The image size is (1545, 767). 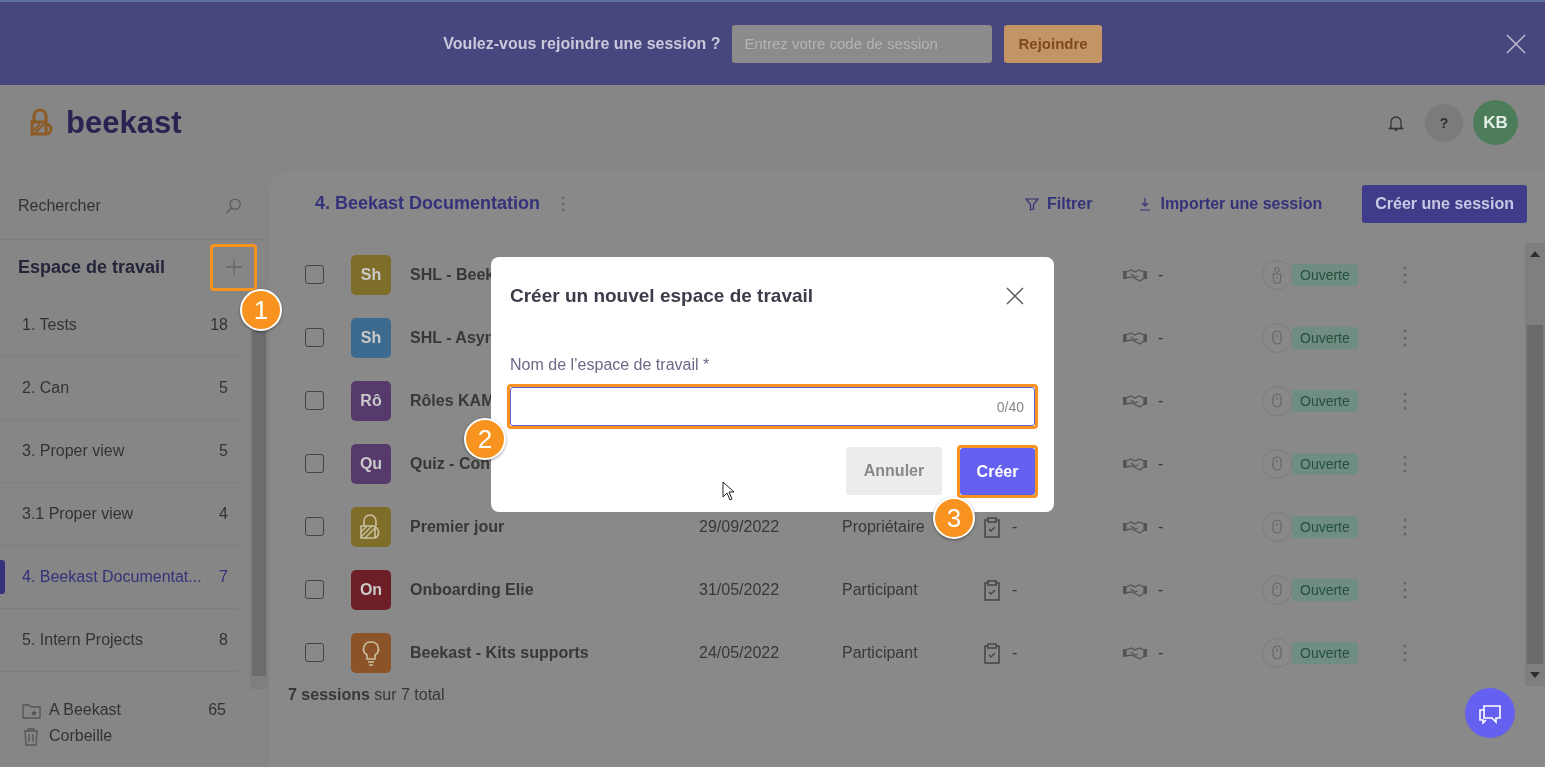 I want to click on import-button: Importer une session, so click(x=1230, y=203).